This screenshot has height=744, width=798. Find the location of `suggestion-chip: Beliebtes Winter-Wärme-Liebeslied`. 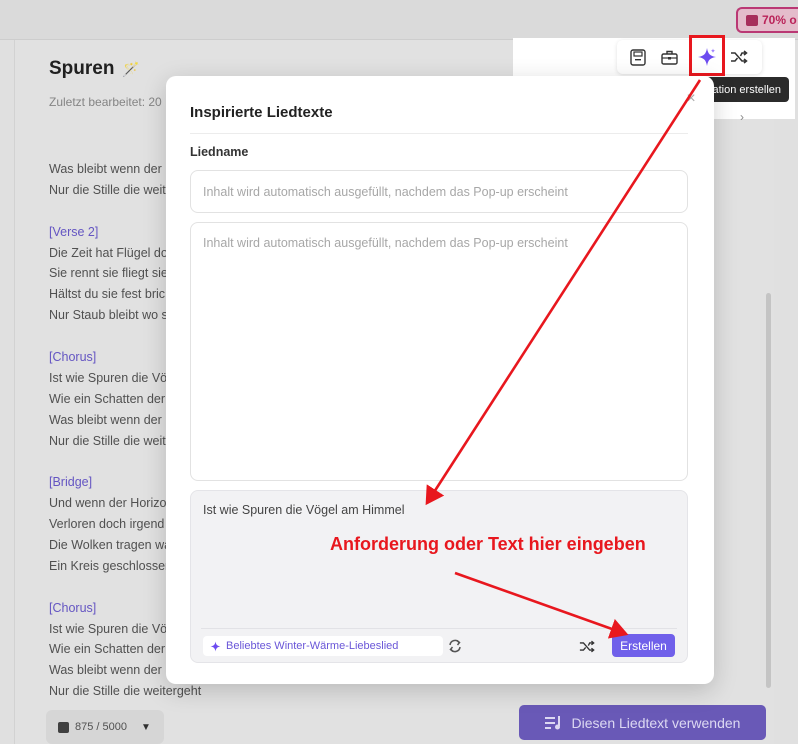

suggestion-chip: Beliebtes Winter-Wärme-Liebeslied is located at coordinates (323, 646).